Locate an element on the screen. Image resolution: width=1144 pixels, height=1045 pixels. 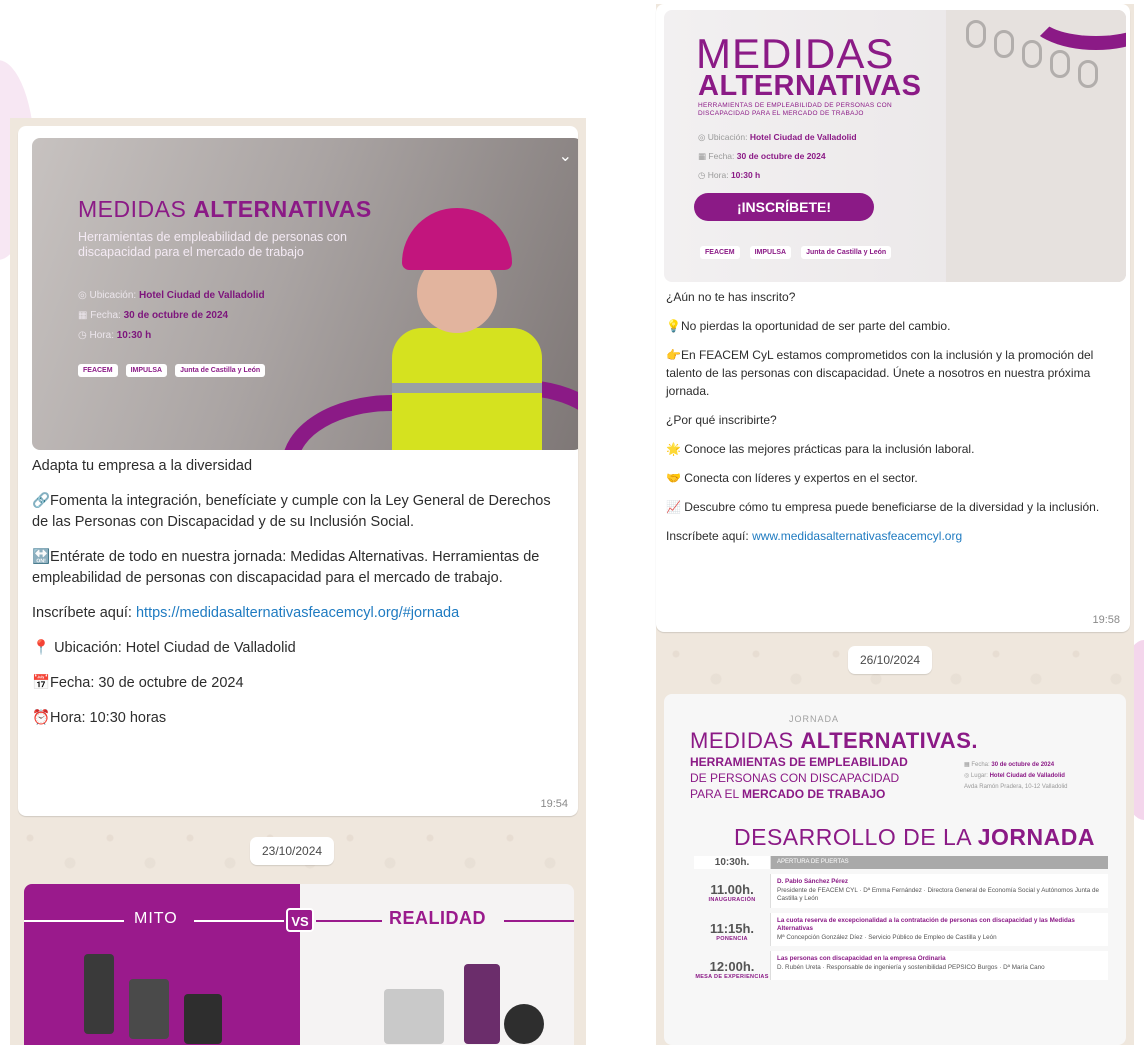
poster-kicker: JORNADA is located at coordinates (814, 719).